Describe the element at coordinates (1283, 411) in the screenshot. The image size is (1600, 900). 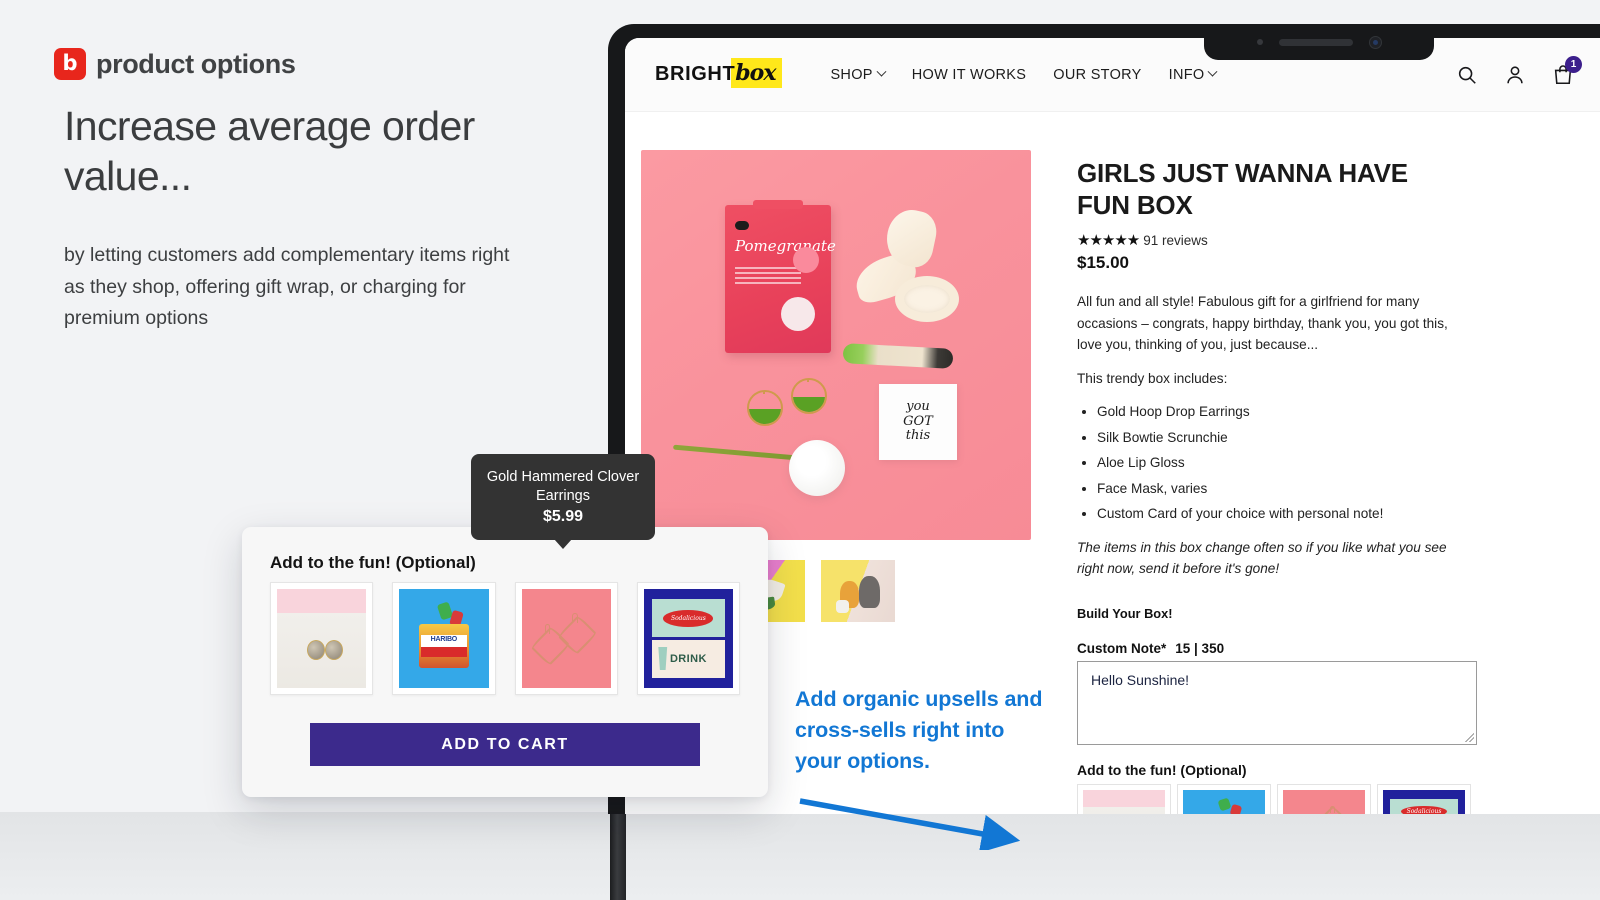
I see `list-item: Gold Hoop Drop Earrings` at that location.